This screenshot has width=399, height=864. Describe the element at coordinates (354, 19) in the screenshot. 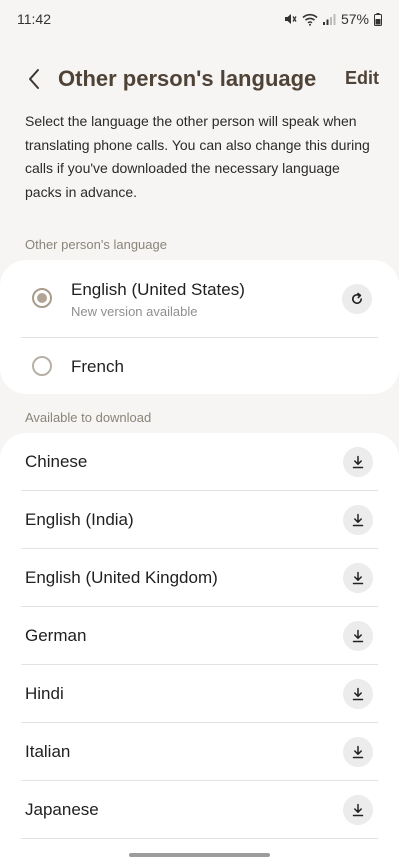

I see `battery-percentage: 57%` at that location.